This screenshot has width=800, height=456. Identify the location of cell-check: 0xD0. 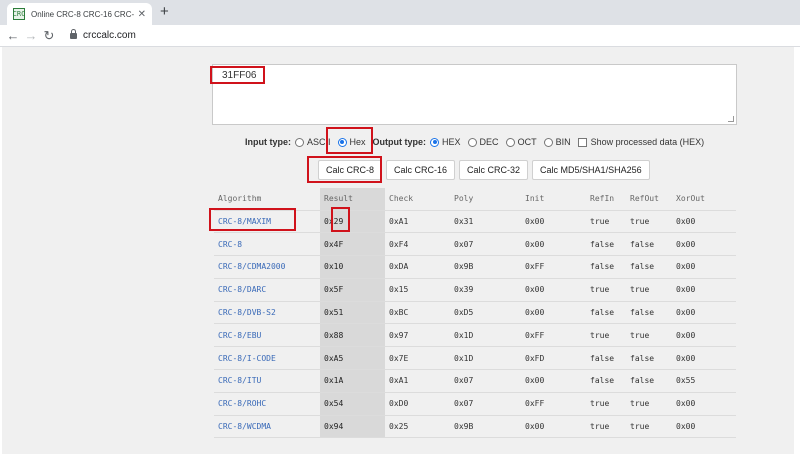
(417, 404).